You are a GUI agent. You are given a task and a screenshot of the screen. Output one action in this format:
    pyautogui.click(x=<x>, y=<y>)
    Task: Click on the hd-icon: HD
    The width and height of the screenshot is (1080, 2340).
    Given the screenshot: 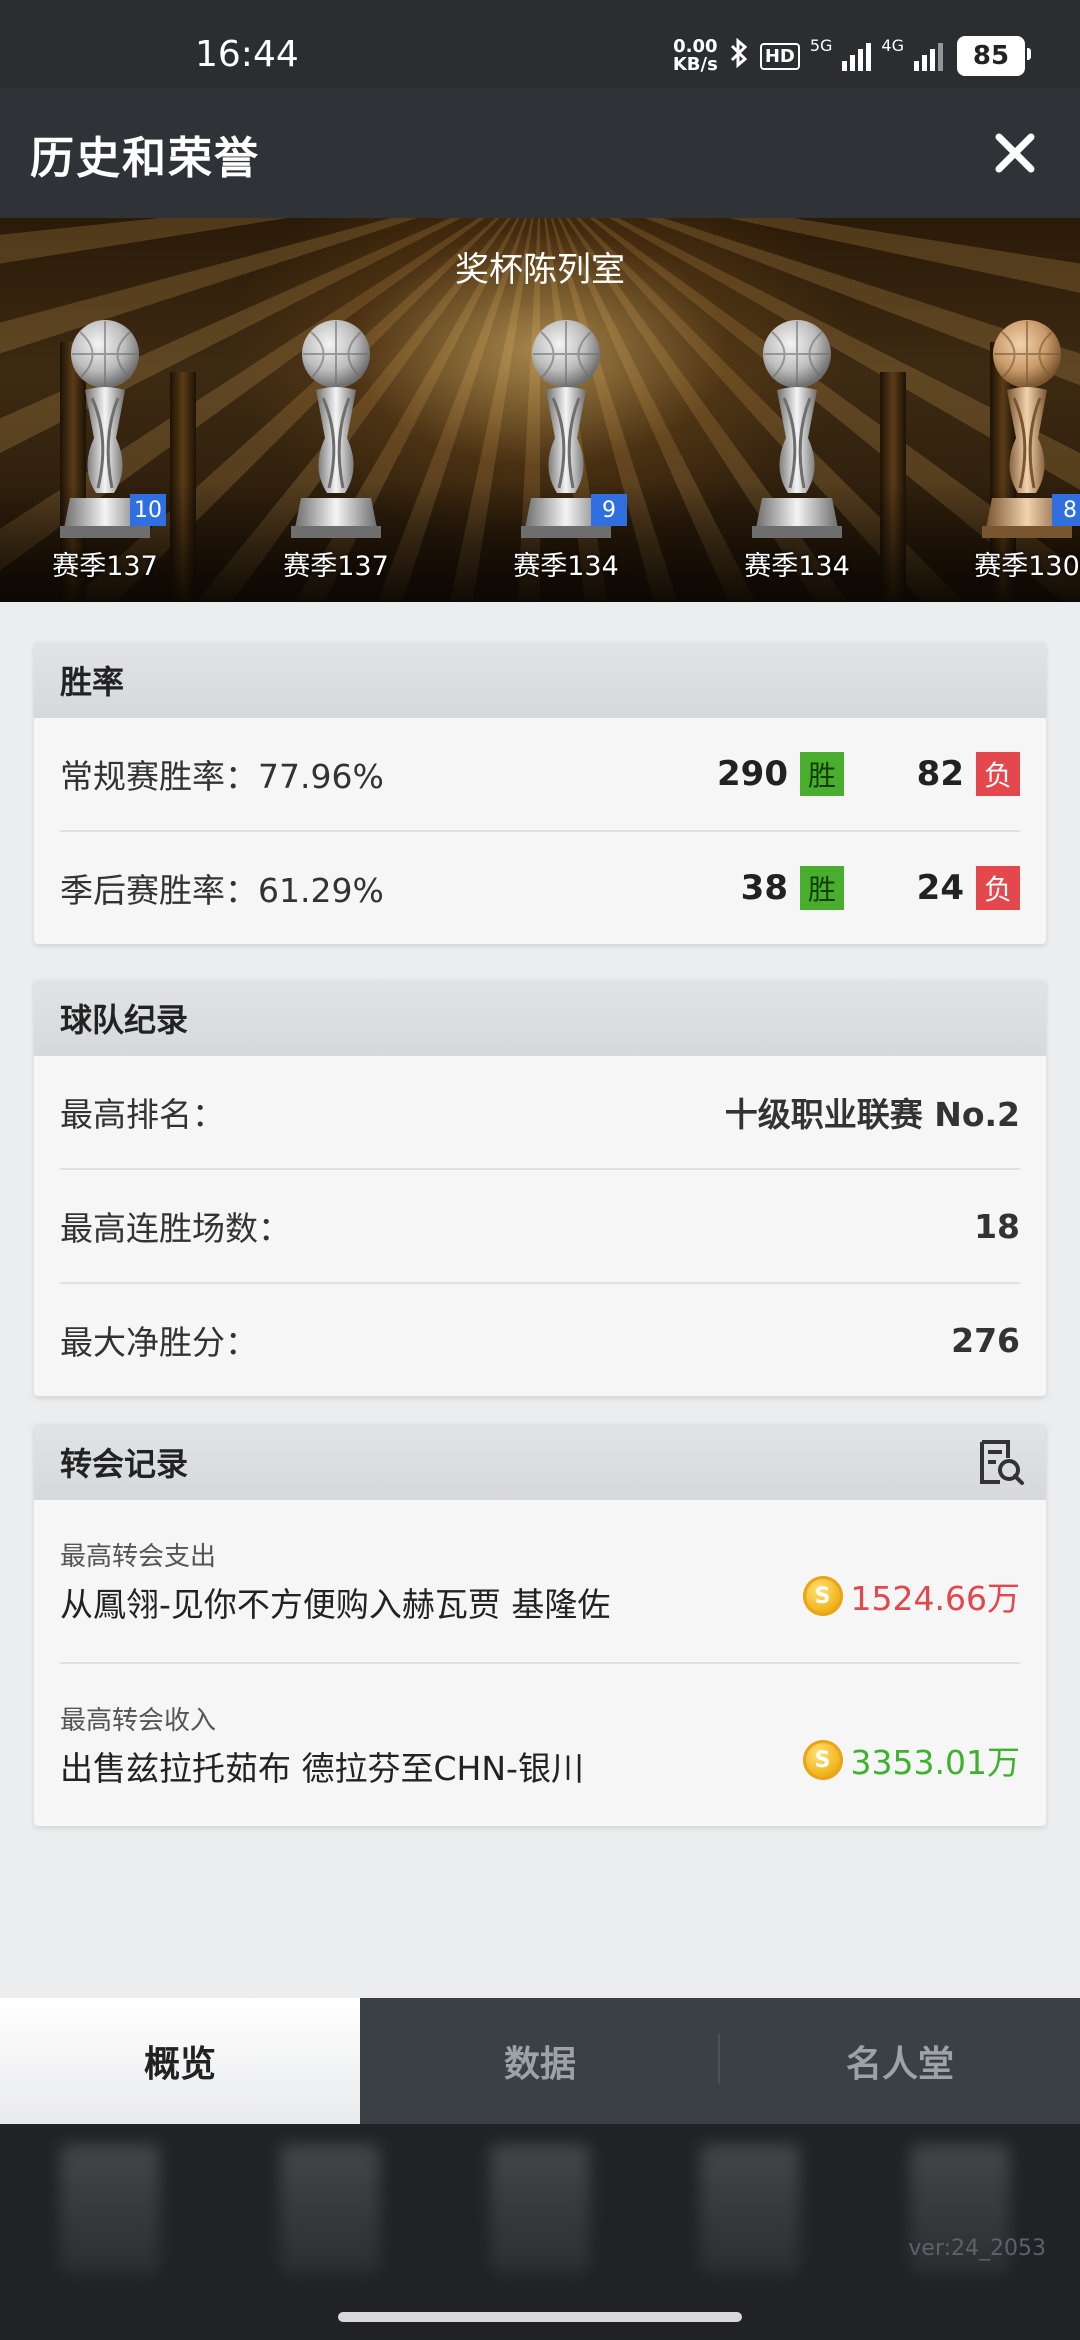 What is the action you would take?
    pyautogui.click(x=779, y=56)
    